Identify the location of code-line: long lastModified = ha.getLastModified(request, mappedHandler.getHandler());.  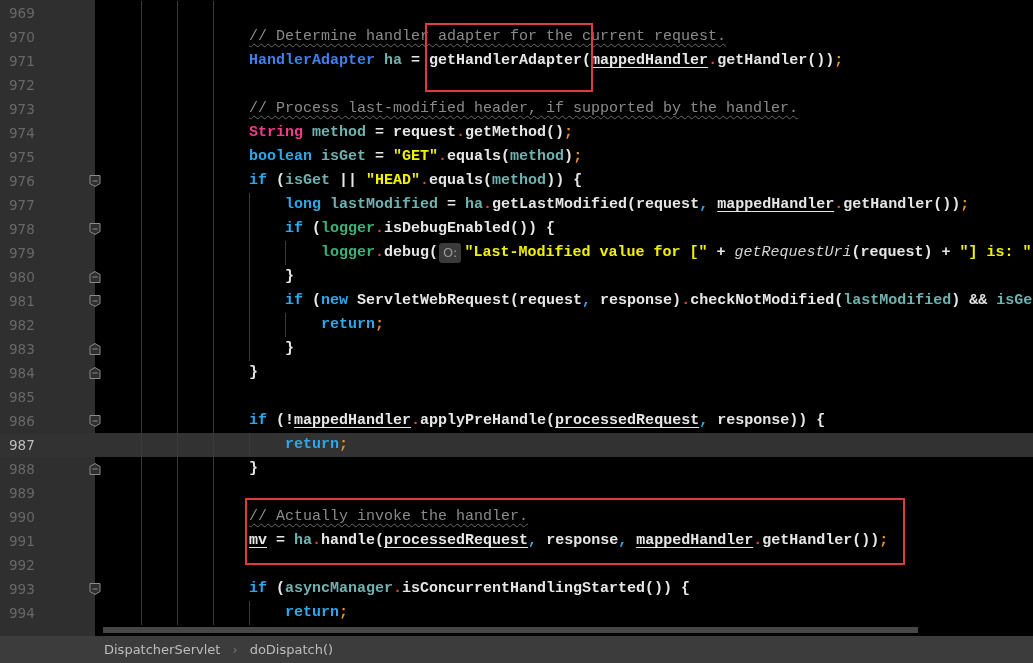
(627, 205).